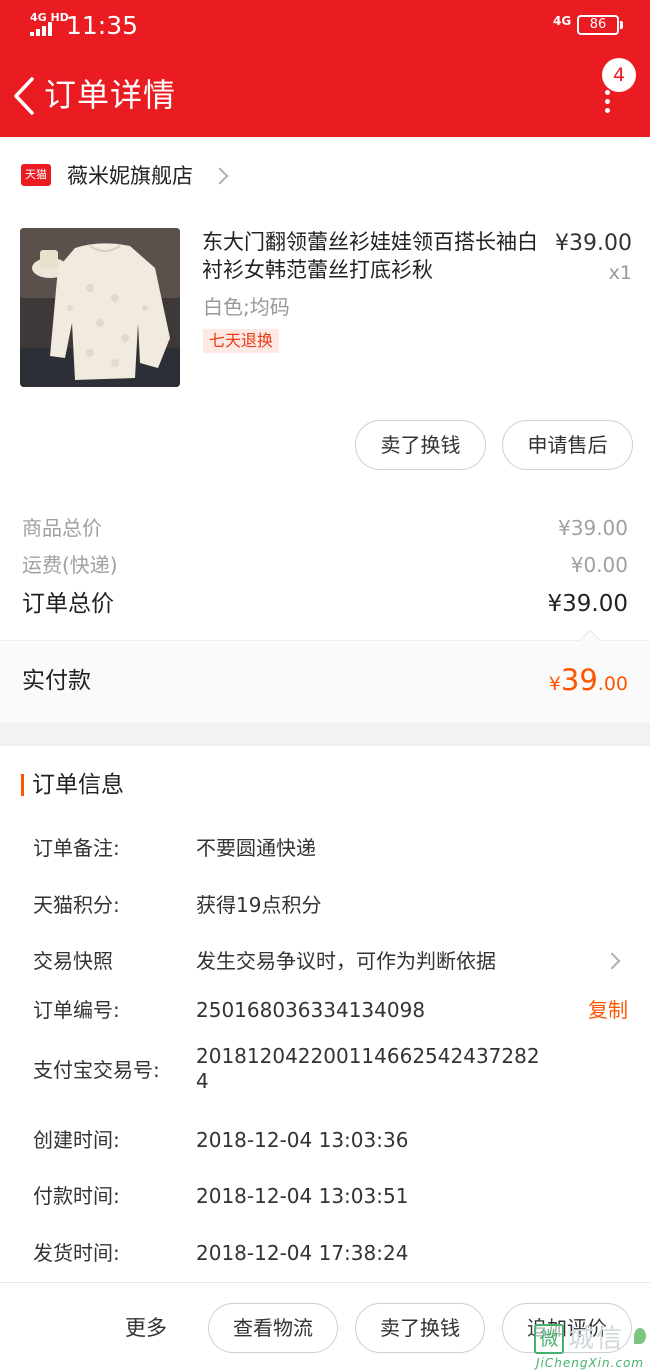 This screenshot has width=650, height=1372. I want to click on section-accent-bar, so click(22, 785).